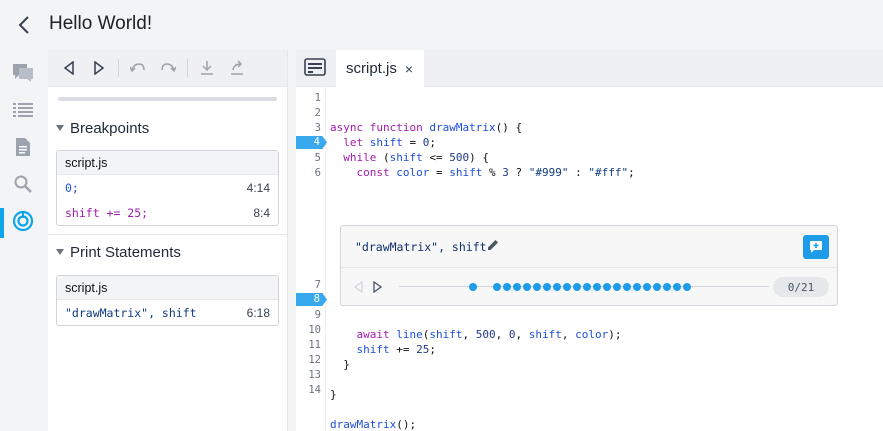 This screenshot has width=883, height=431. What do you see at coordinates (493, 246) in the screenshot?
I see `pencil-icon` at bounding box center [493, 246].